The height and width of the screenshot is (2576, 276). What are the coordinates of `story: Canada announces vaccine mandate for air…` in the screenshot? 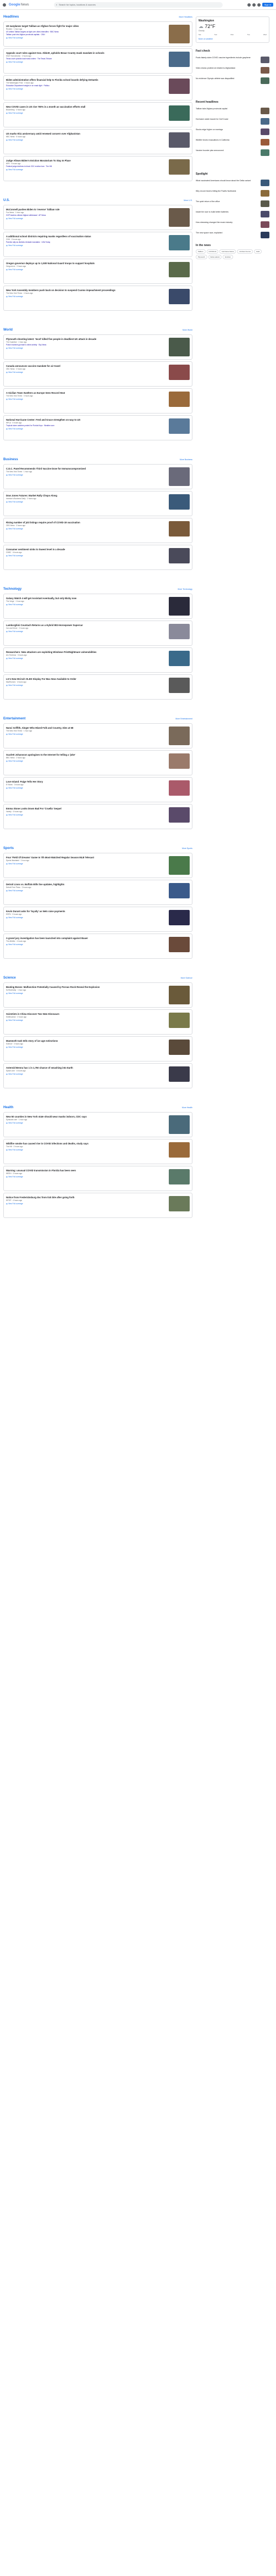 It's located at (98, 373).